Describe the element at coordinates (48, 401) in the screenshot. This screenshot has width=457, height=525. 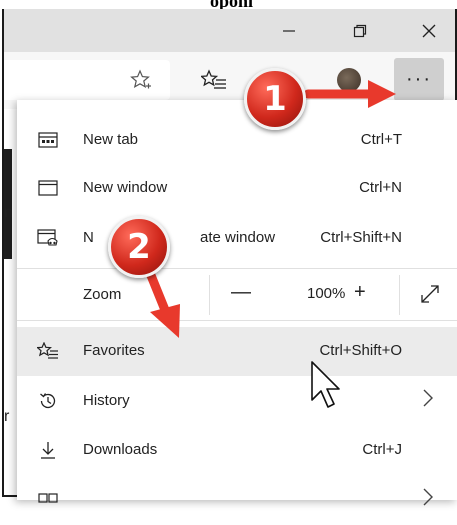
I see `history-icon` at that location.